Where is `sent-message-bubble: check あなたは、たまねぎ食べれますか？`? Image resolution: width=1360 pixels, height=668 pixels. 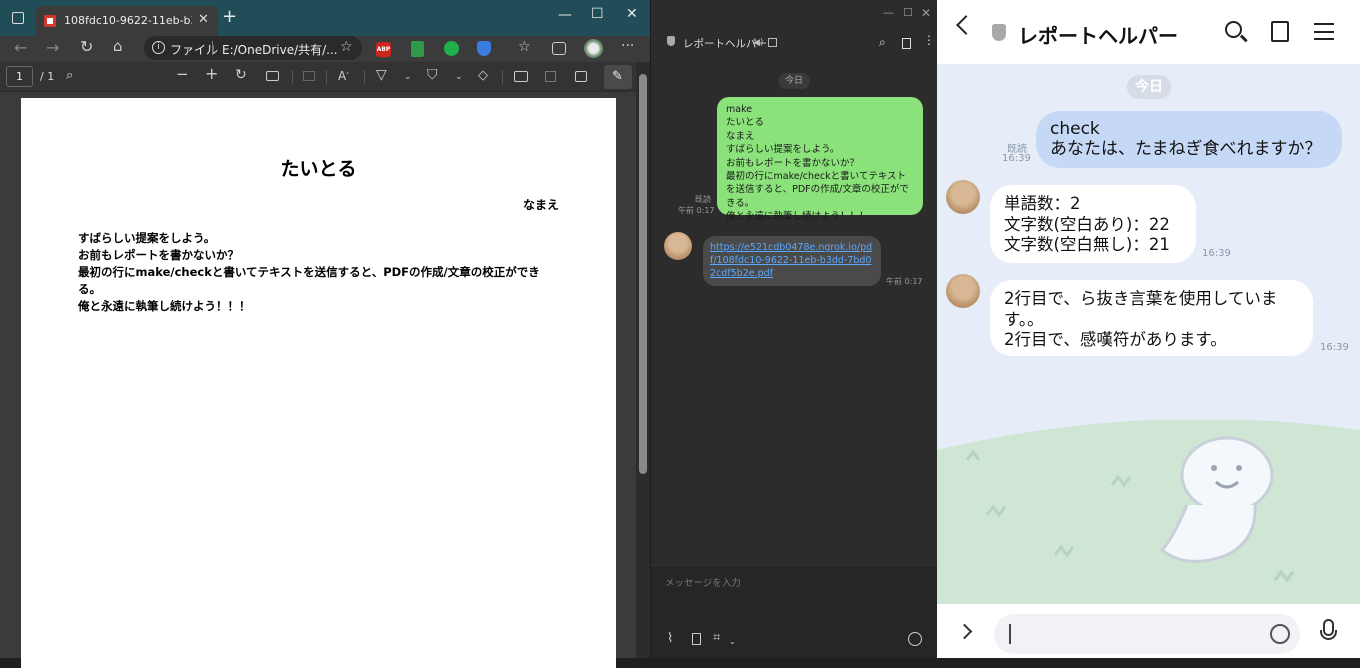 sent-message-bubble: check あなたは、たまねぎ食べれますか？ is located at coordinates (1189, 139).